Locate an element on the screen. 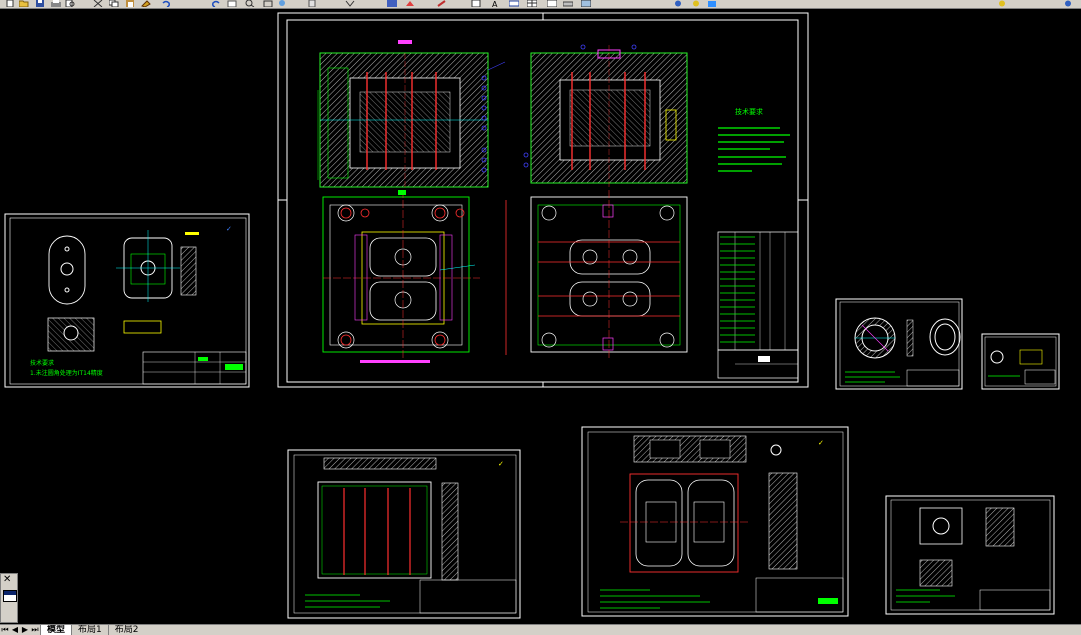 The width and height of the screenshot is (1081, 635). calculator-icon is located at coordinates (476, 3).